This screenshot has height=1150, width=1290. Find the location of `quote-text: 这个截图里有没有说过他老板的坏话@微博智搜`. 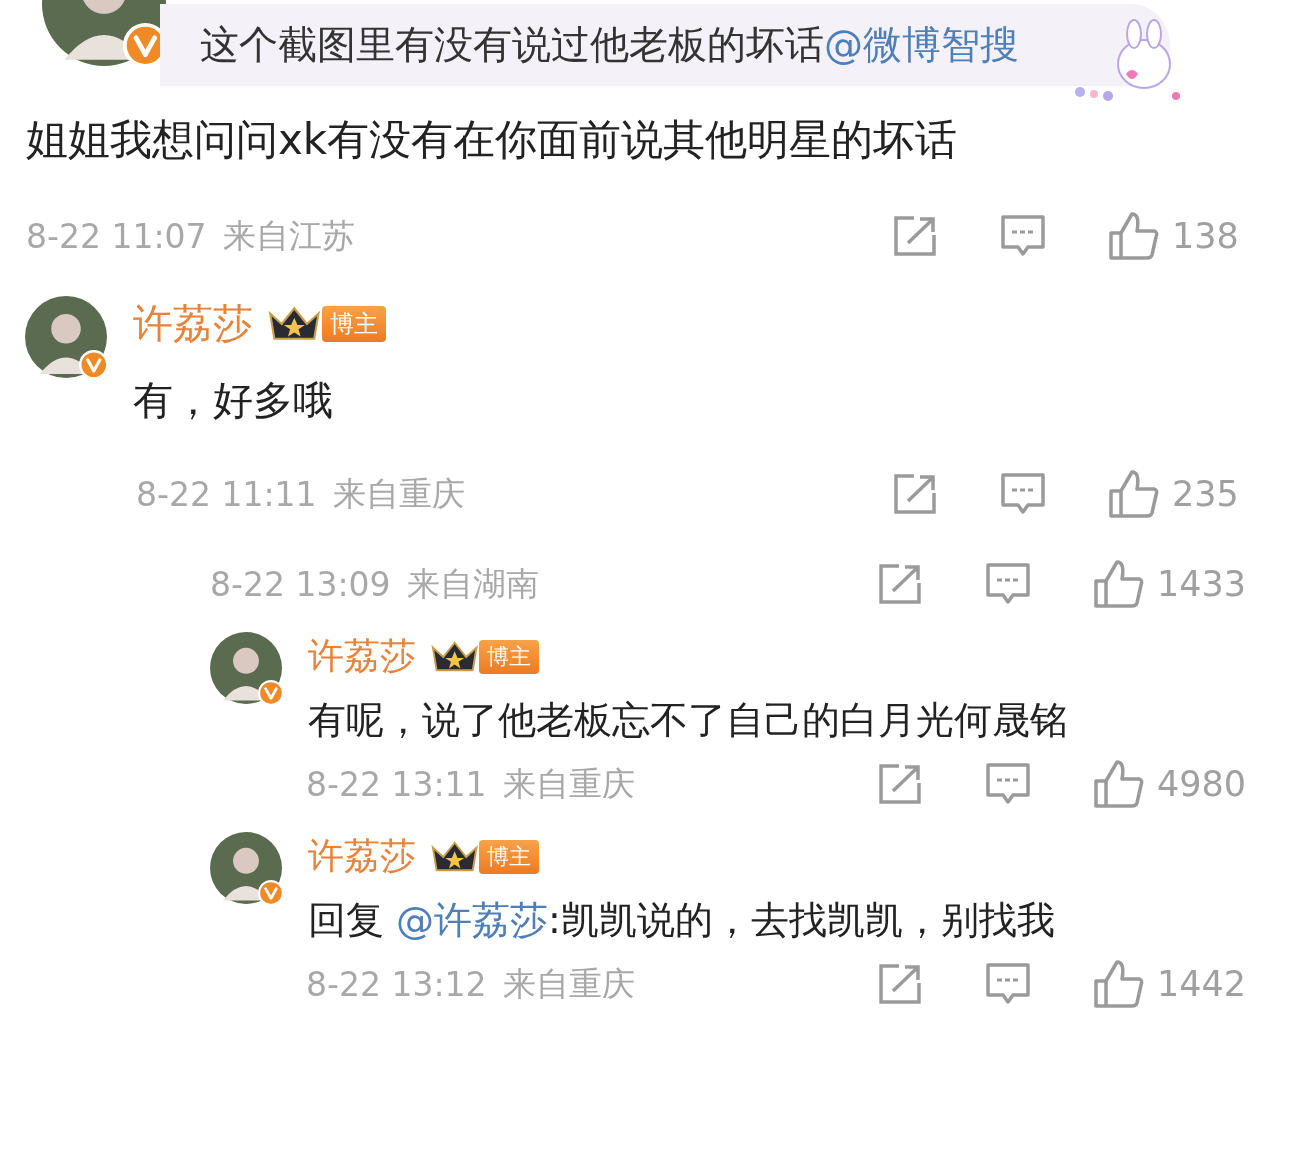

quote-text: 这个截图里有没有说过他老板的坏话@微博智搜 is located at coordinates (609, 45).